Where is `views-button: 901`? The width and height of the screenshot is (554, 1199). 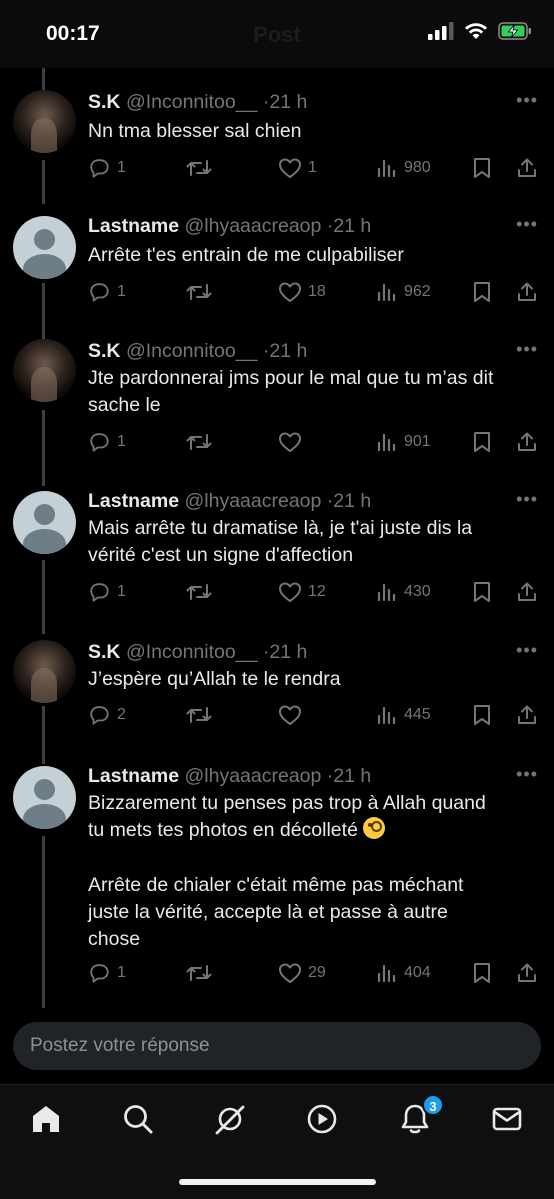
views-button: 901 is located at coordinates (403, 442).